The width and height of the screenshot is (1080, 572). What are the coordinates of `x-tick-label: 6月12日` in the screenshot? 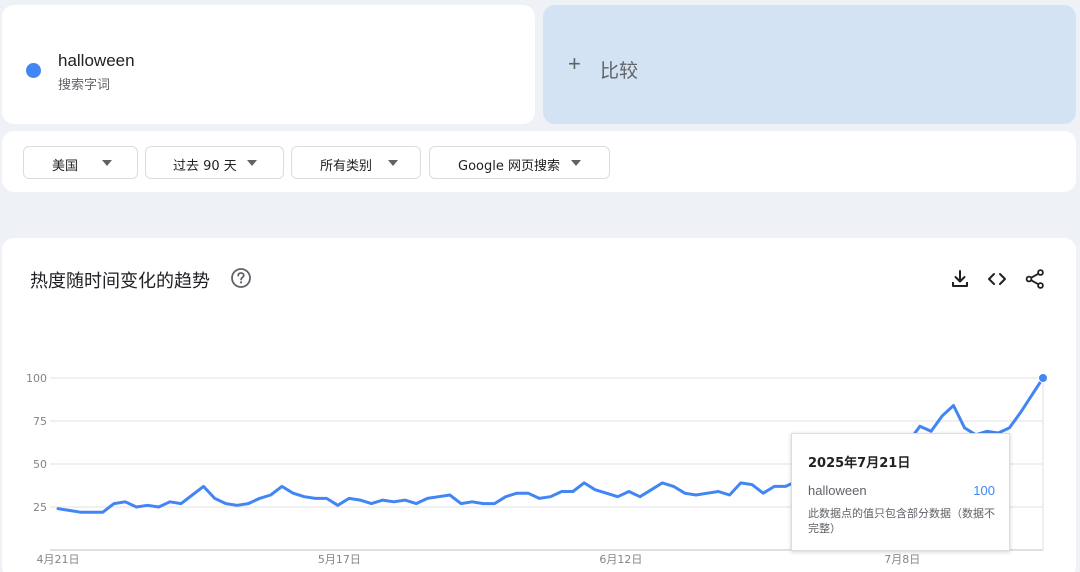 It's located at (620, 559).